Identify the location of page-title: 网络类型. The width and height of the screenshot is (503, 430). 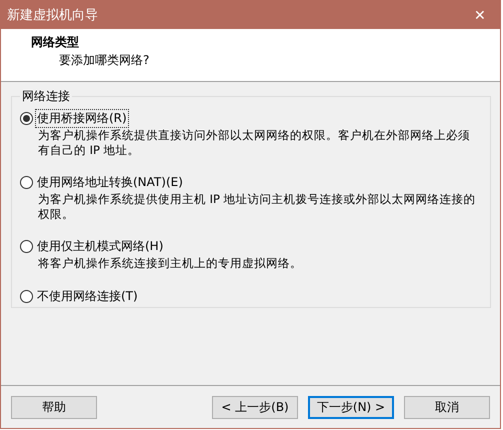
(55, 42).